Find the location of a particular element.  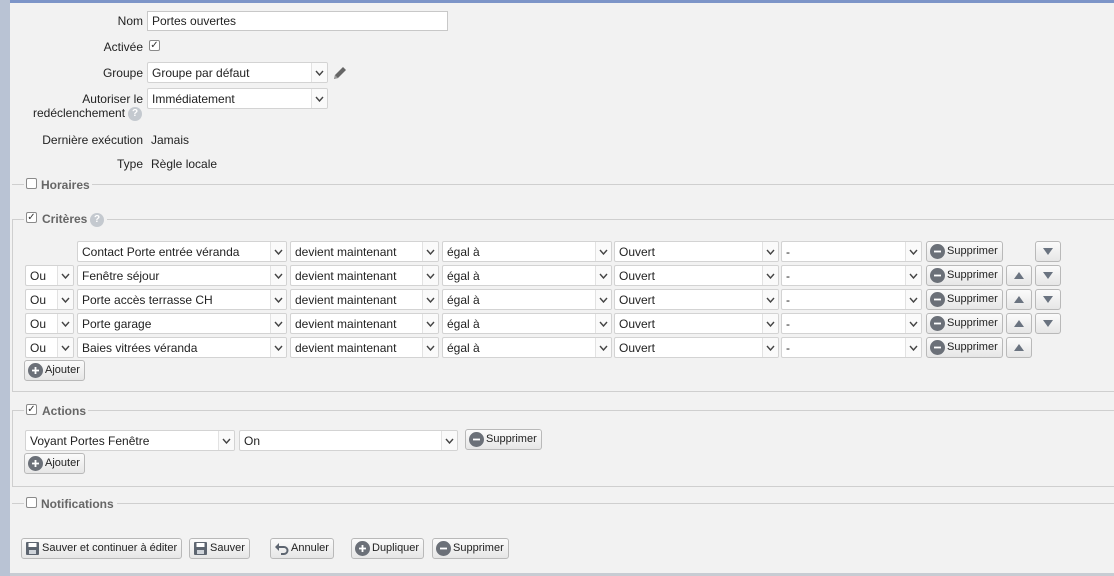

action-delete-button: Supprimer is located at coordinates (503, 439).